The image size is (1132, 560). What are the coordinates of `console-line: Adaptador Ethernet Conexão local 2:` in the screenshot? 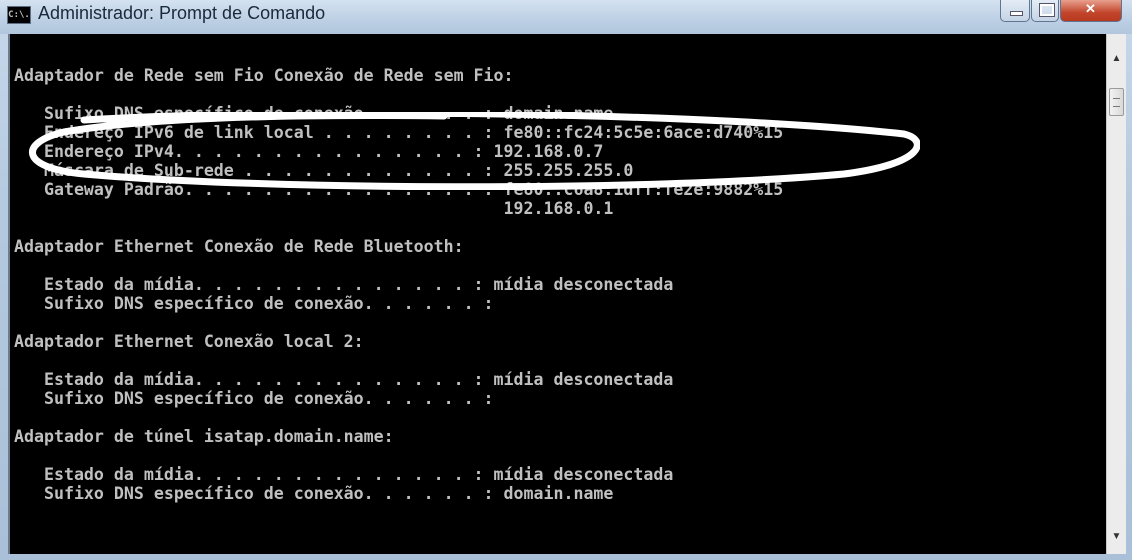 It's located at (189, 341).